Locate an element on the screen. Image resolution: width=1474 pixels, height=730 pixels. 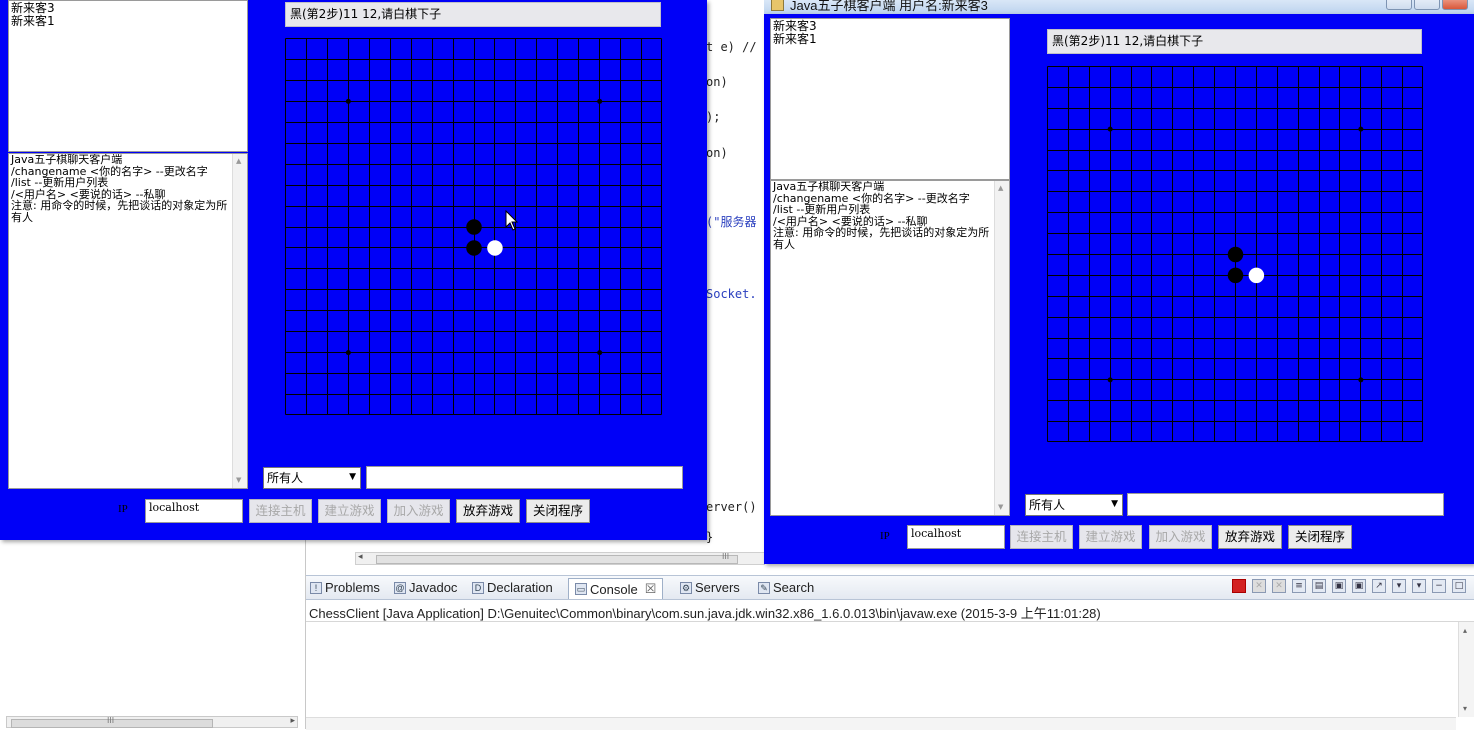
minimize-window-icon is located at coordinates (1399, 5).